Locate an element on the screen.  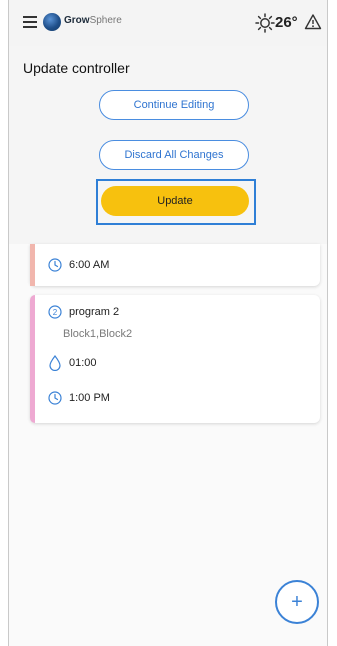
discard-changes-button: Discard All Changes is located at coordinates (174, 155).